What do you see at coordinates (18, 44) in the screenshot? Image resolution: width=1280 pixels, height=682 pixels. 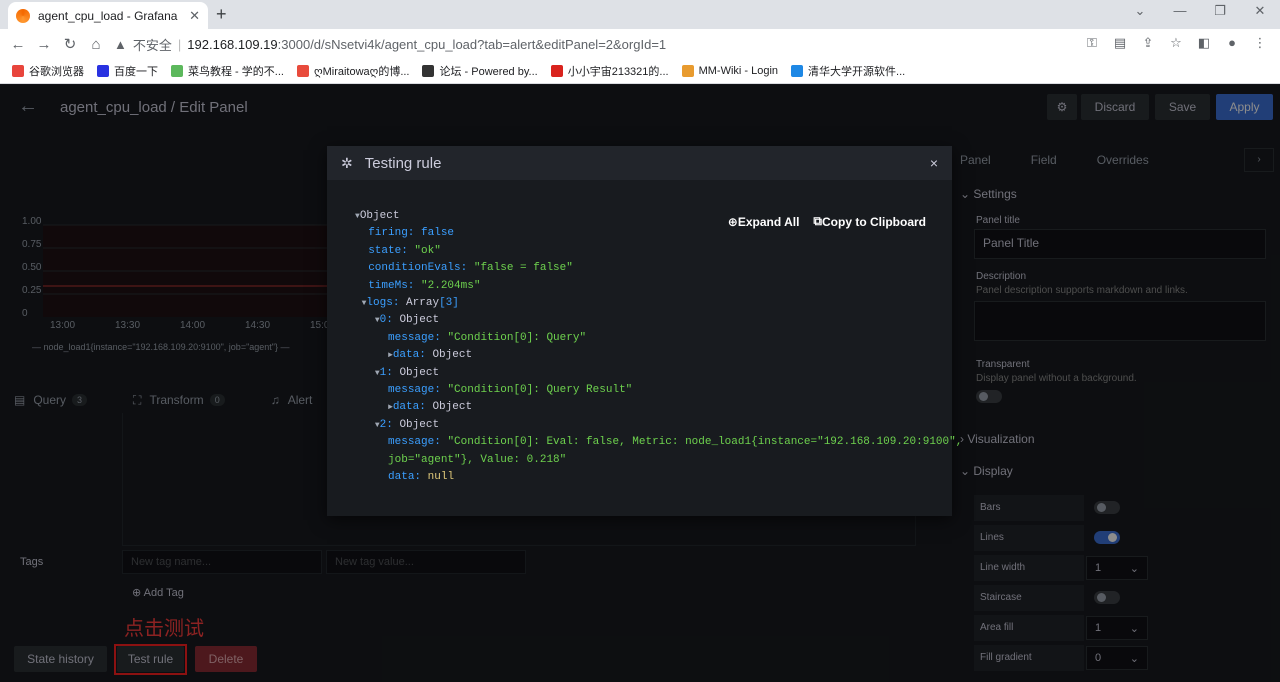 I see `back-icon: ←` at bounding box center [18, 44].